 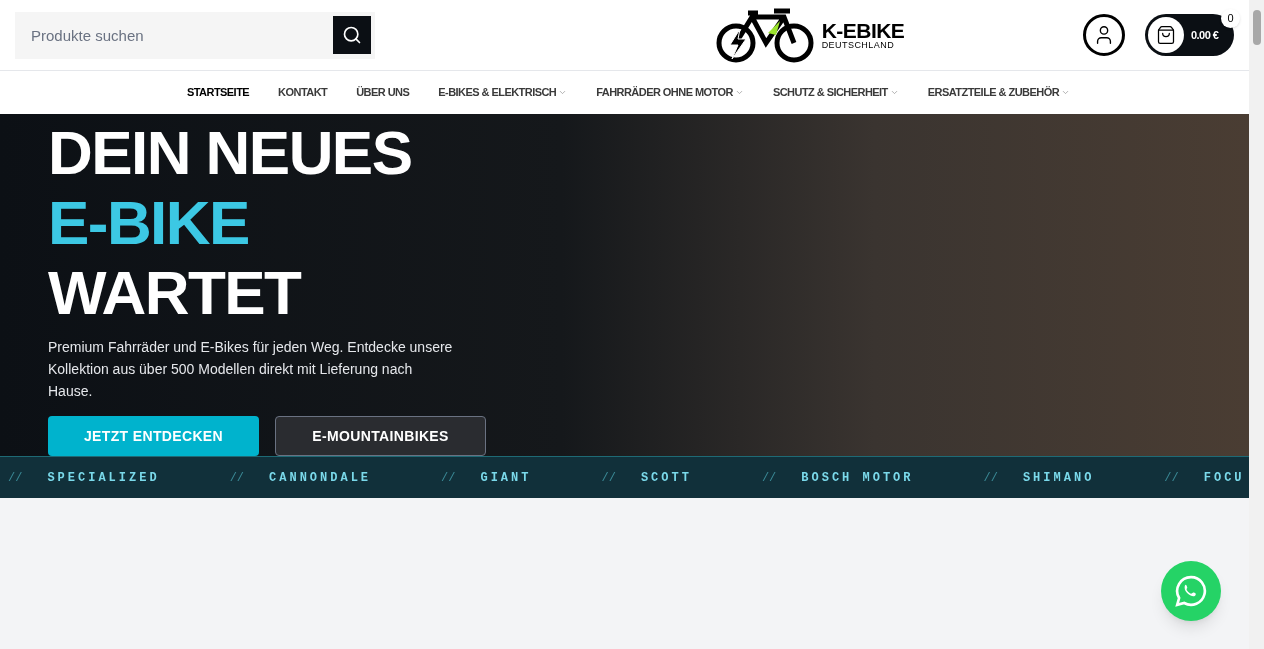 What do you see at coordinates (1058, 478) in the screenshot?
I see `brand-name: SHIMANO` at bounding box center [1058, 478].